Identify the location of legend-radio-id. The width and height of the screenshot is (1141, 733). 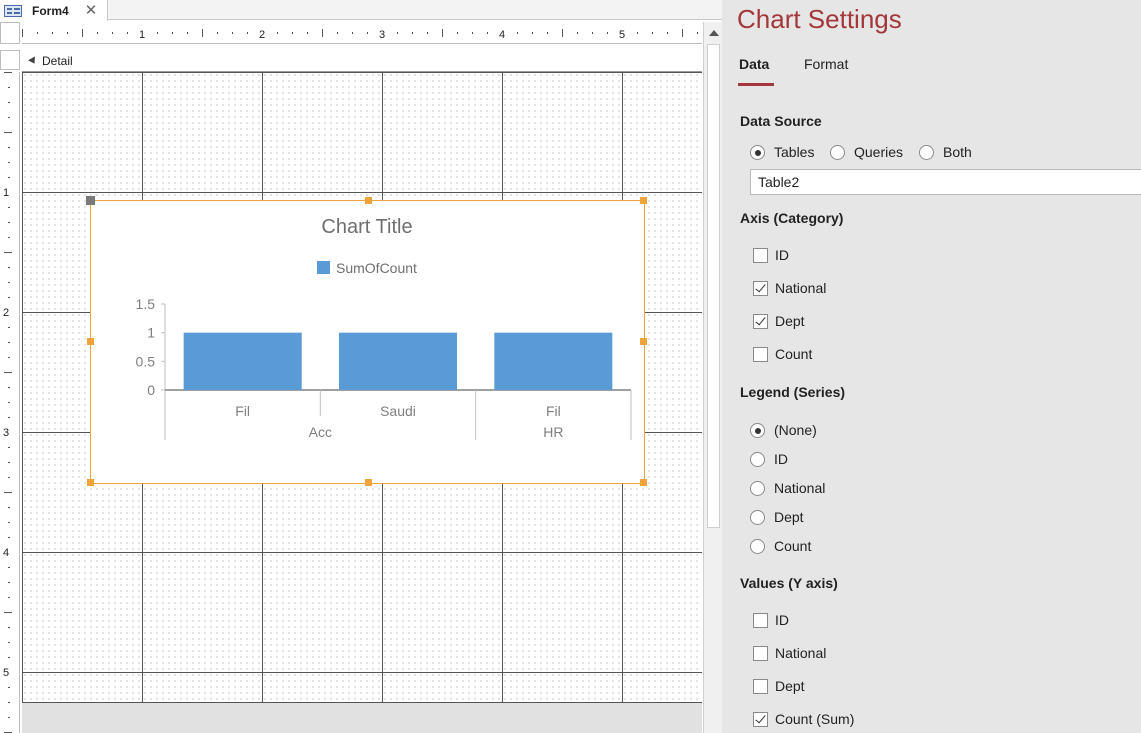
(757, 459).